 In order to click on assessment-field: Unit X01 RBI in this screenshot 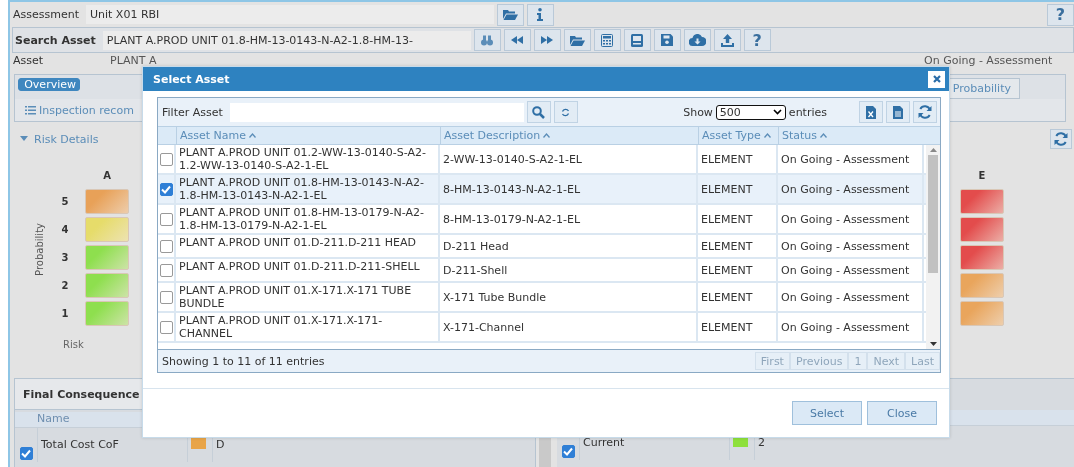, I will do `click(290, 14)`.